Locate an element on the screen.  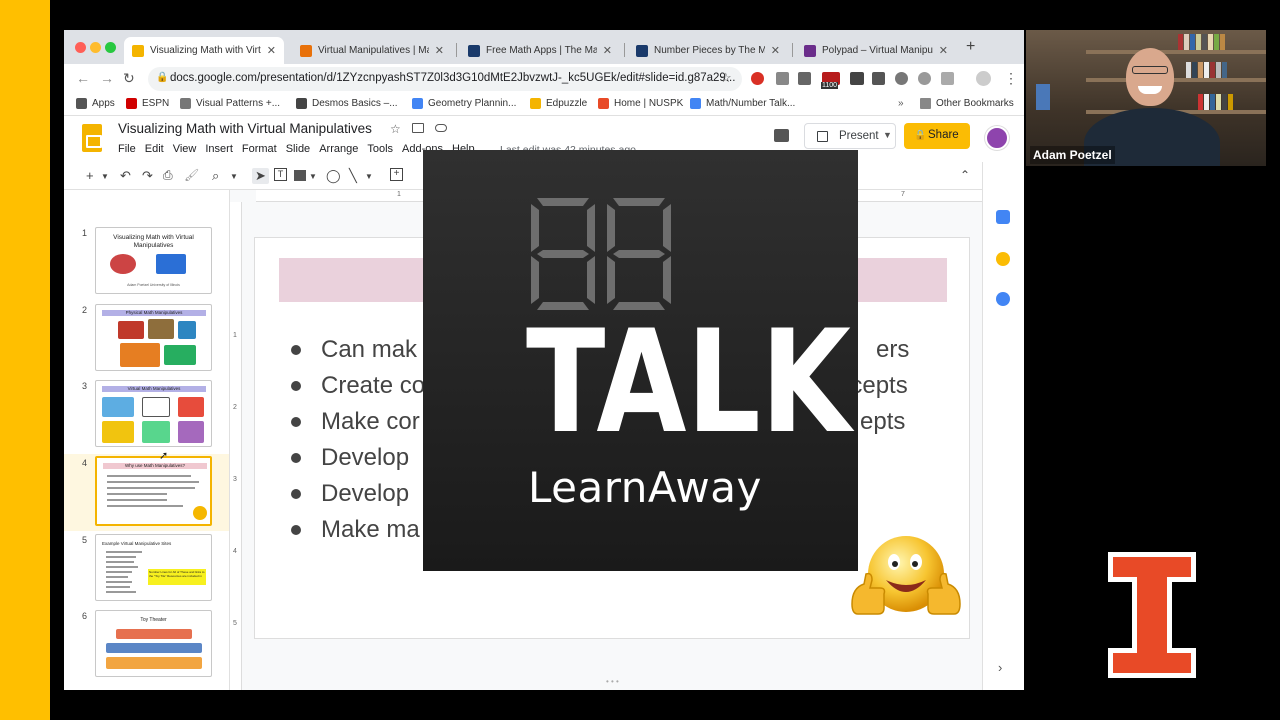
bookmark-item: Edpuzzle is located at coordinates (558, 103).